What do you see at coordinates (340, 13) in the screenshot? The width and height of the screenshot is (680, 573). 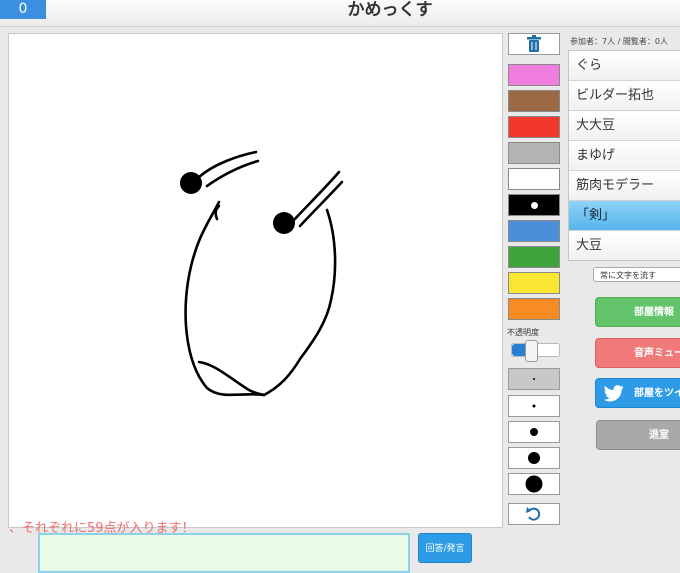 I see `app-header: 0 かめっくす` at bounding box center [340, 13].